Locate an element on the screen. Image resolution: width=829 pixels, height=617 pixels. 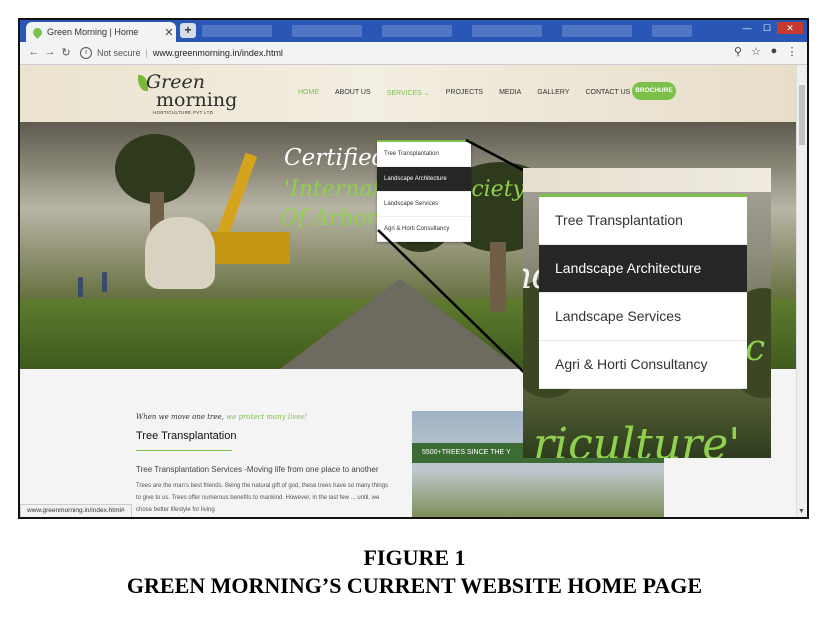
hero-tree-rootball is located at coordinates (180, 253).